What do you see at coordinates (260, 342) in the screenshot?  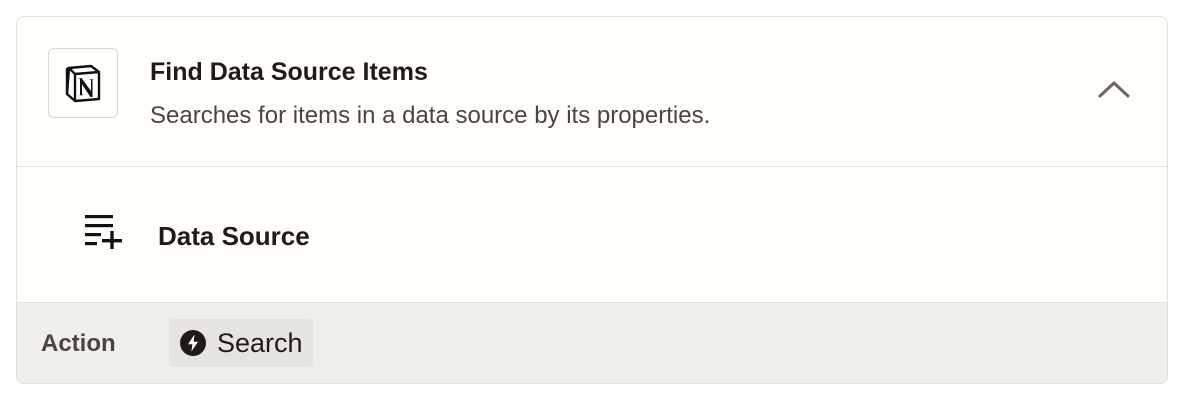 I see `chip-label: Search` at bounding box center [260, 342].